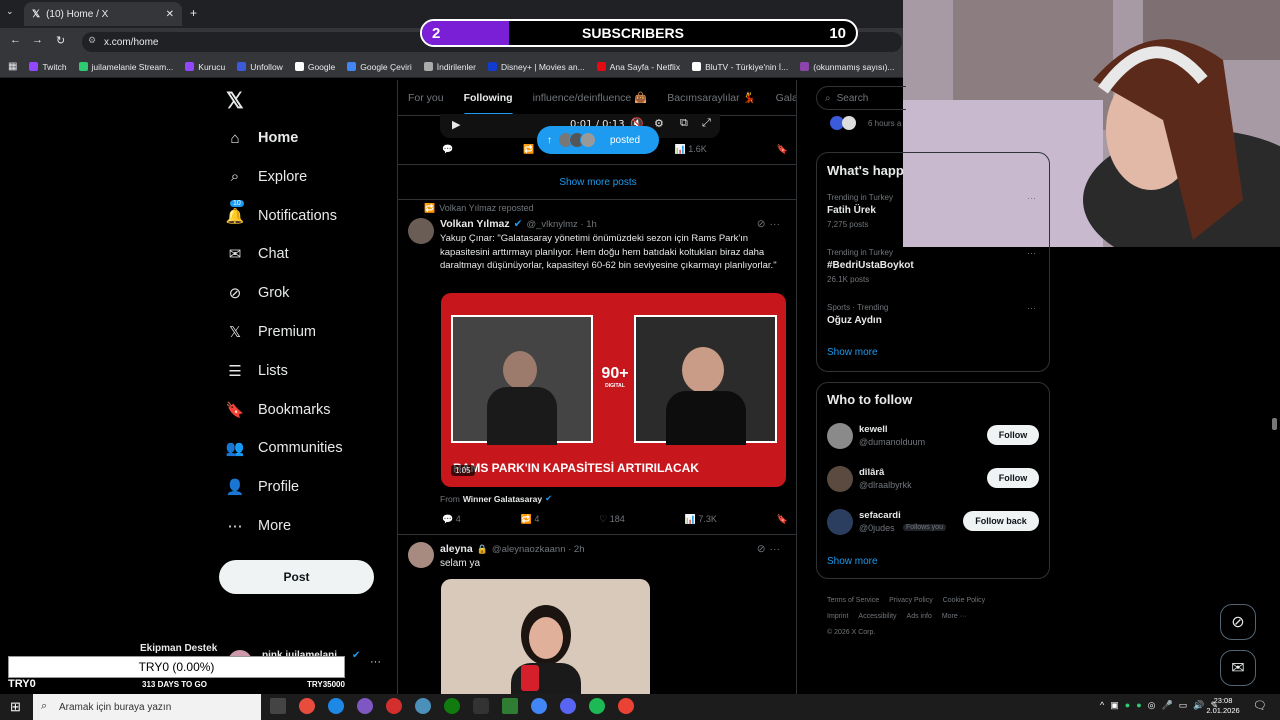 The image size is (1280, 720). I want to click on footer-link: Ads info, so click(919, 616).